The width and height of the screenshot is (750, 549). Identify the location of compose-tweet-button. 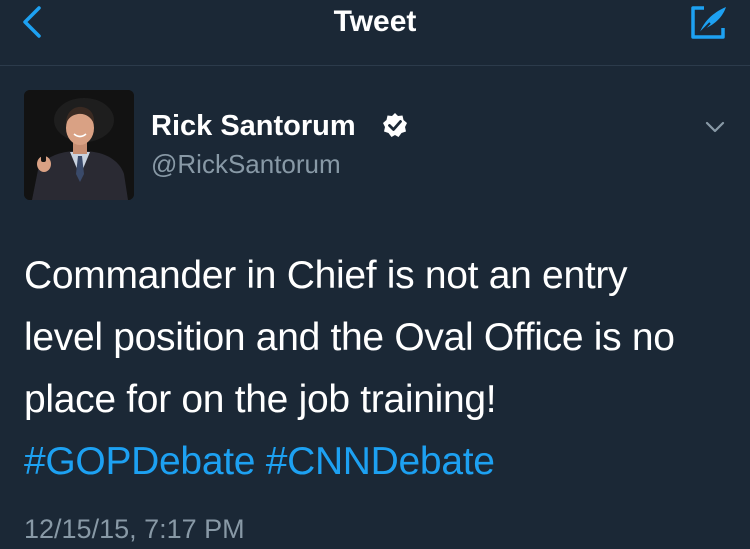
(710, 22).